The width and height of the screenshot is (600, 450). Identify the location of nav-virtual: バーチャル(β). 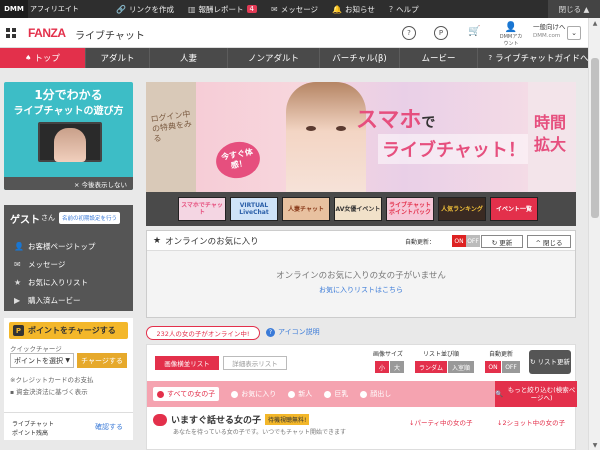
(360, 58).